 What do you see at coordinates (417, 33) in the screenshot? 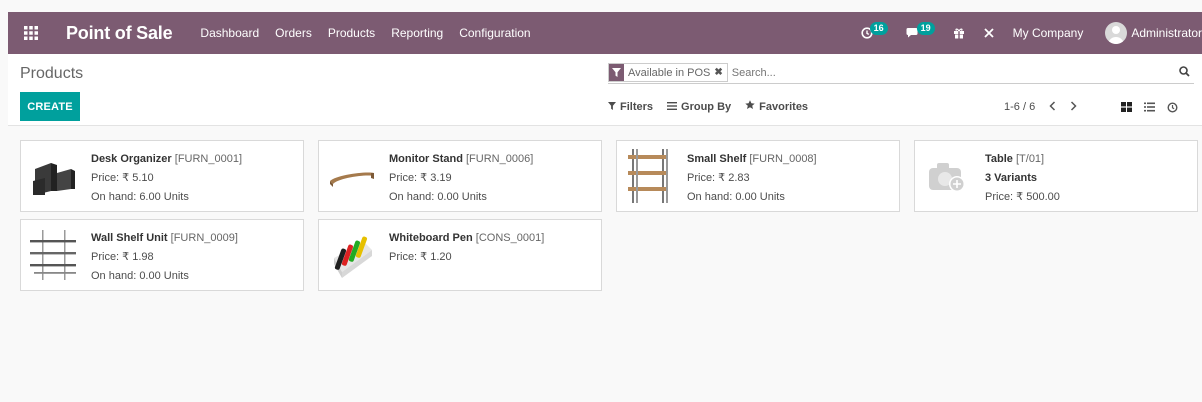
I see `menu-reporting: Reporting` at bounding box center [417, 33].